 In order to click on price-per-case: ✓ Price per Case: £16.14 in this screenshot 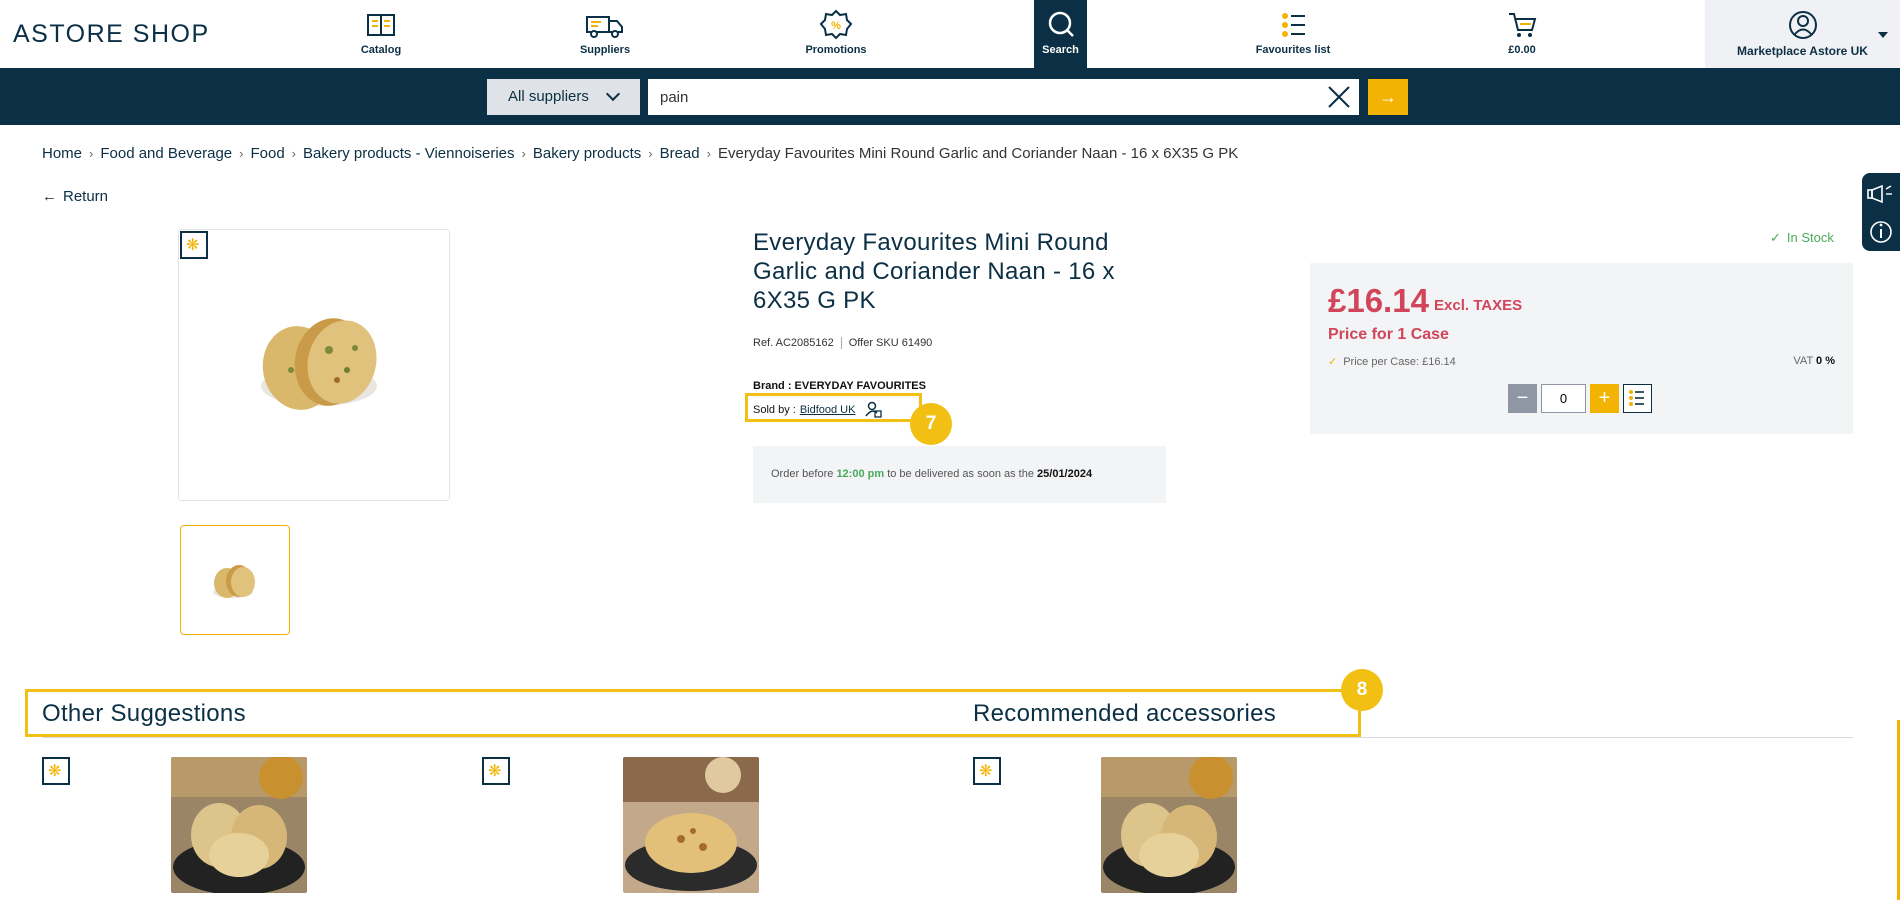, I will do `click(1392, 361)`.